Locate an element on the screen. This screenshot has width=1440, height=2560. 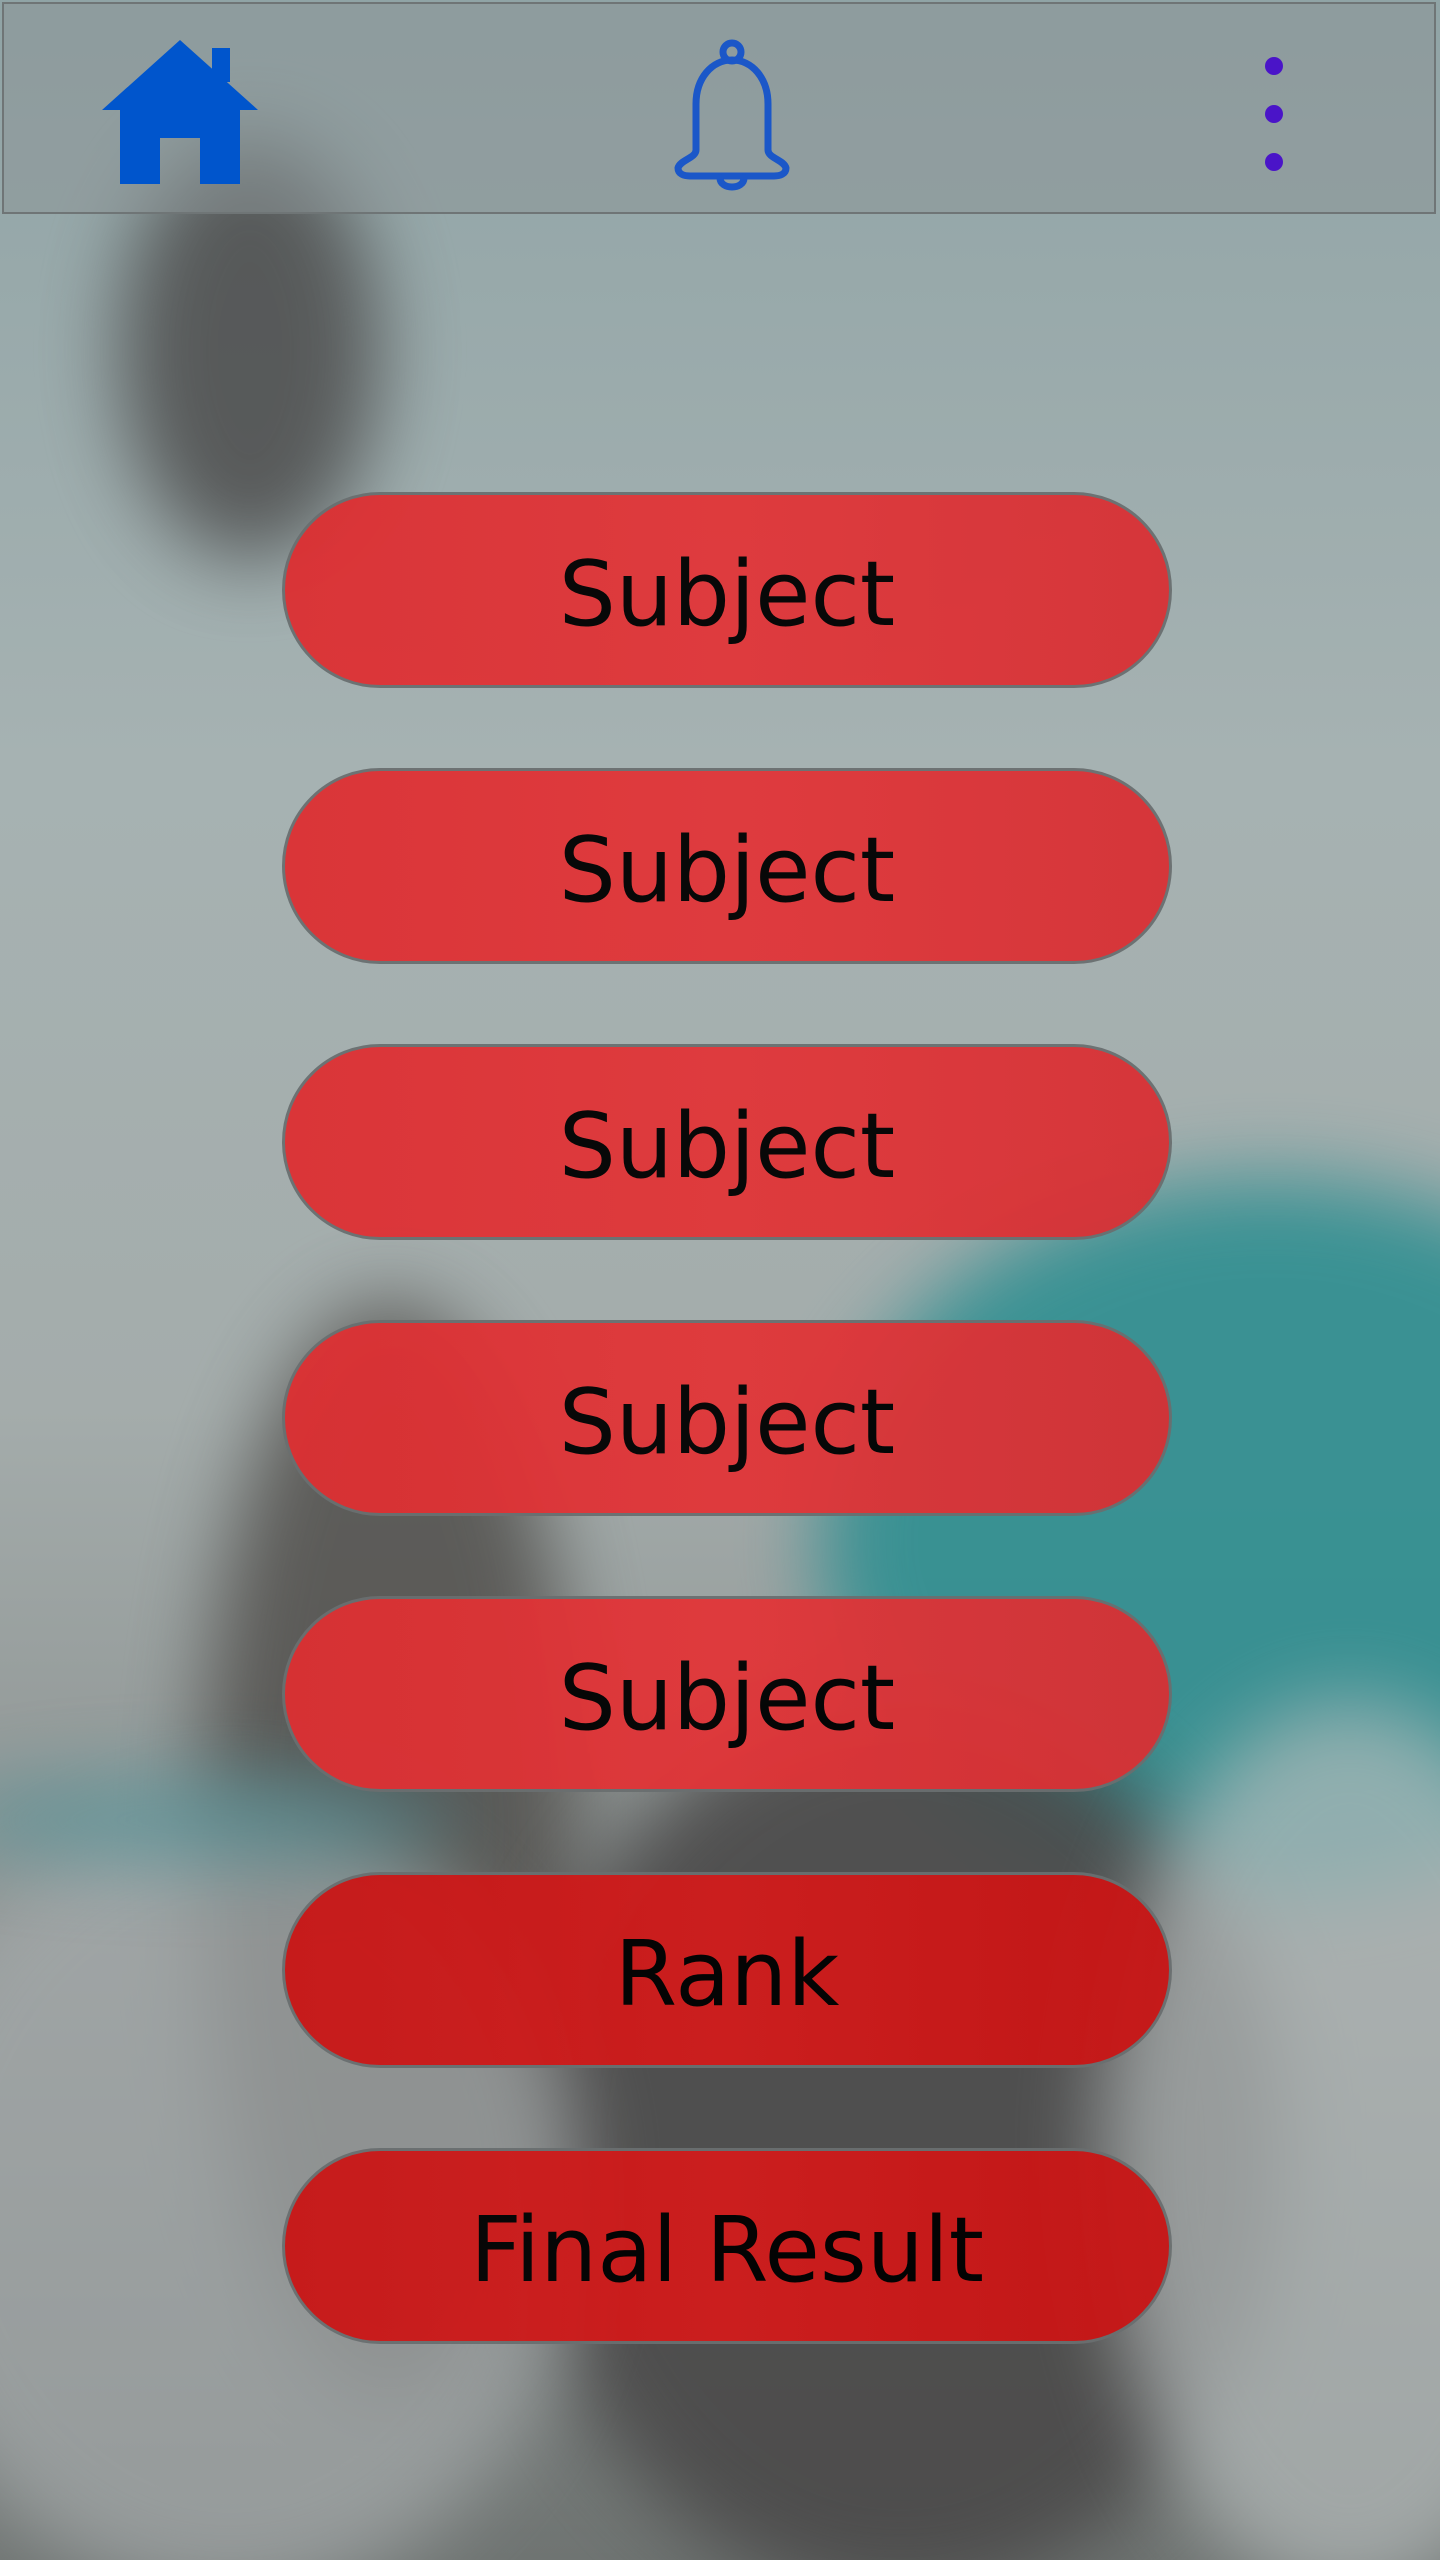
bell-icon is located at coordinates (732, 117).